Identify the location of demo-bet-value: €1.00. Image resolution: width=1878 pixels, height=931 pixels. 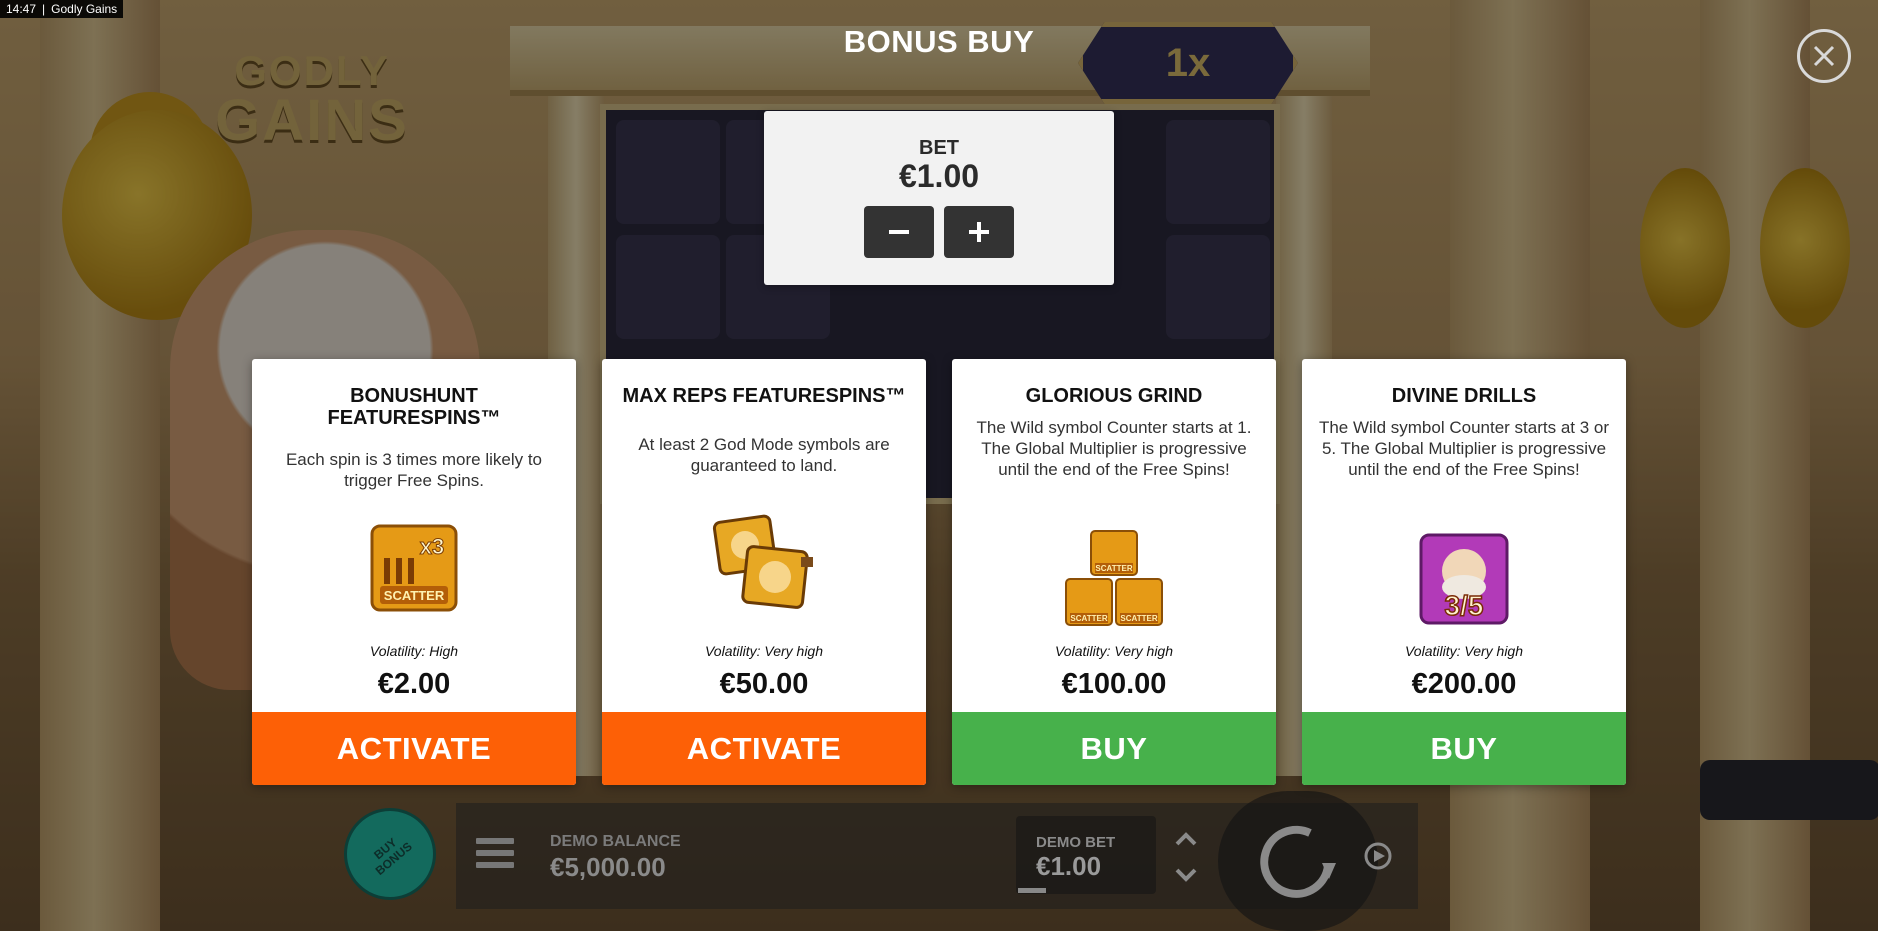
(1069, 866).